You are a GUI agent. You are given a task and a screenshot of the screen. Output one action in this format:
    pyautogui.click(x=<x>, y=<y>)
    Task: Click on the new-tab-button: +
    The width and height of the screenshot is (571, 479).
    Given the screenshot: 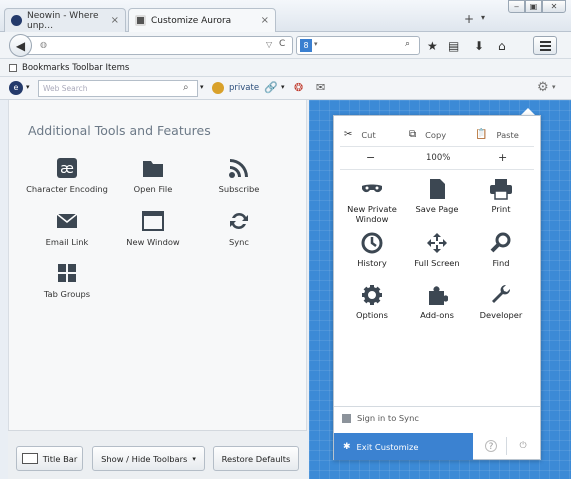 What is the action you would take?
    pyautogui.click(x=469, y=19)
    